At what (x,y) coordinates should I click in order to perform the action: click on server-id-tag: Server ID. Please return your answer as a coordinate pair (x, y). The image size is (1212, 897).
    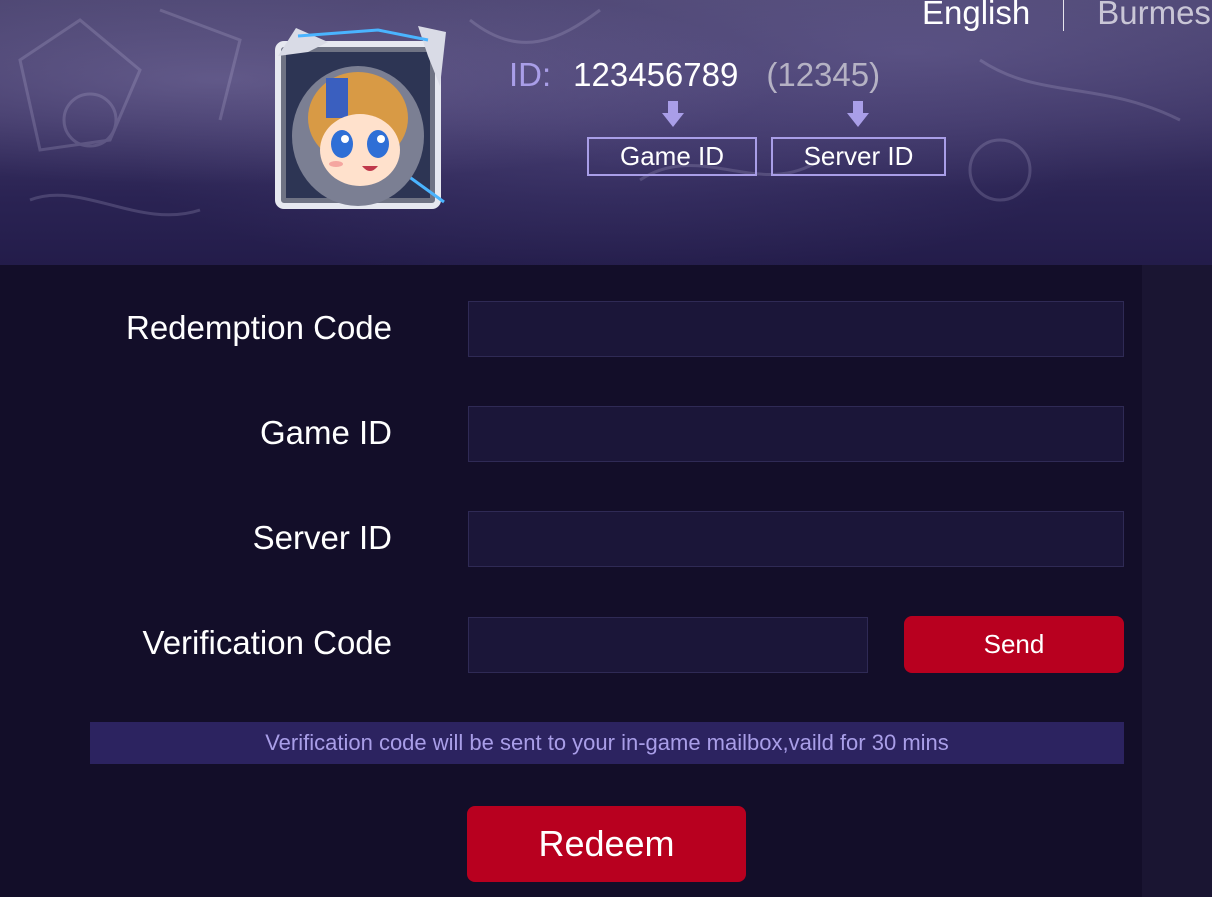
    Looking at the image, I should click on (858, 156).